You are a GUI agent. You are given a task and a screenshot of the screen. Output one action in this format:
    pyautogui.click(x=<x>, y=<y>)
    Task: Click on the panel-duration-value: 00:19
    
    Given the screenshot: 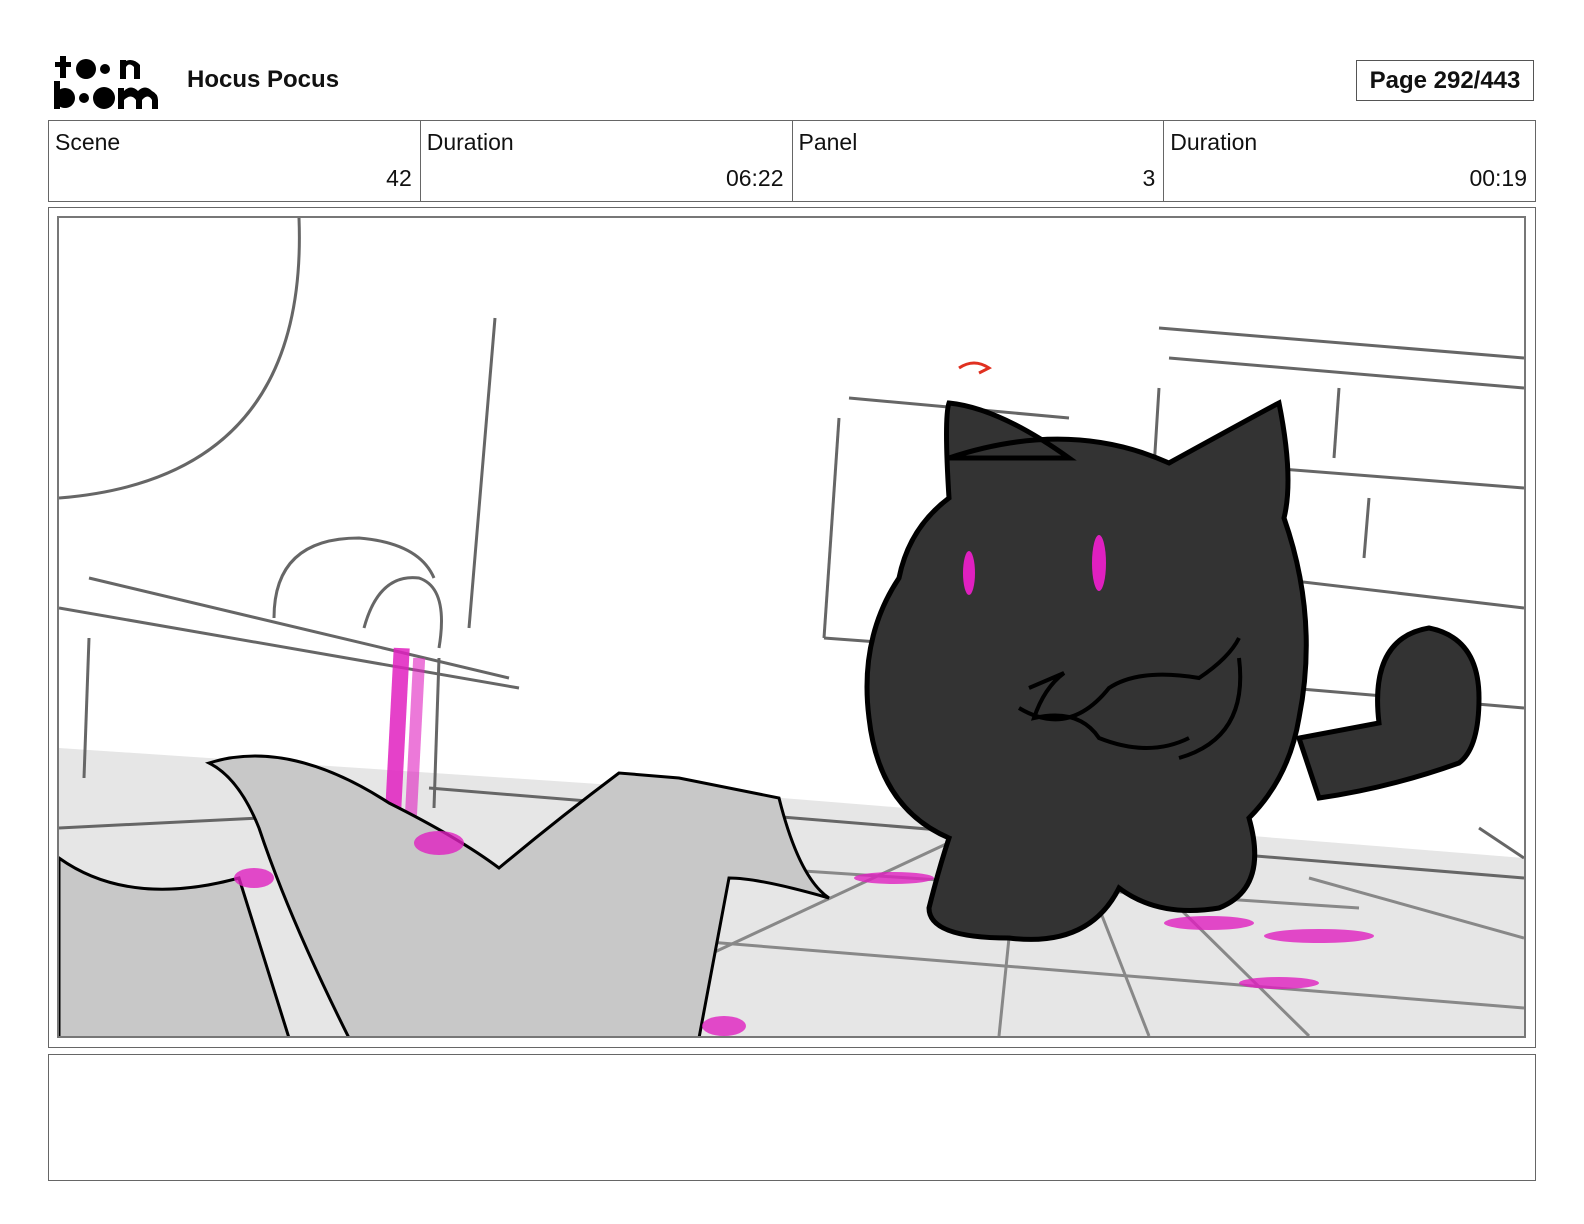 What is the action you would take?
    pyautogui.click(x=1498, y=178)
    